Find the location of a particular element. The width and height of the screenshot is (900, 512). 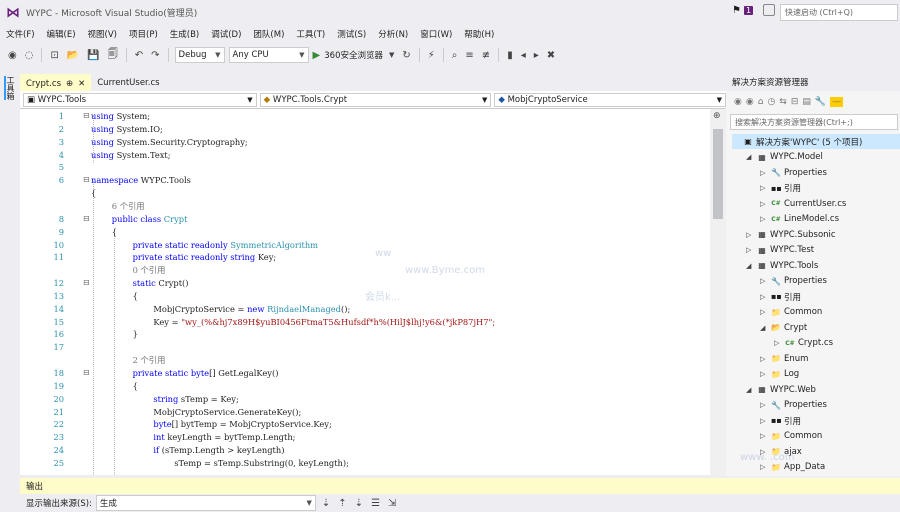

close-icon: ✕ is located at coordinates (81, 84).